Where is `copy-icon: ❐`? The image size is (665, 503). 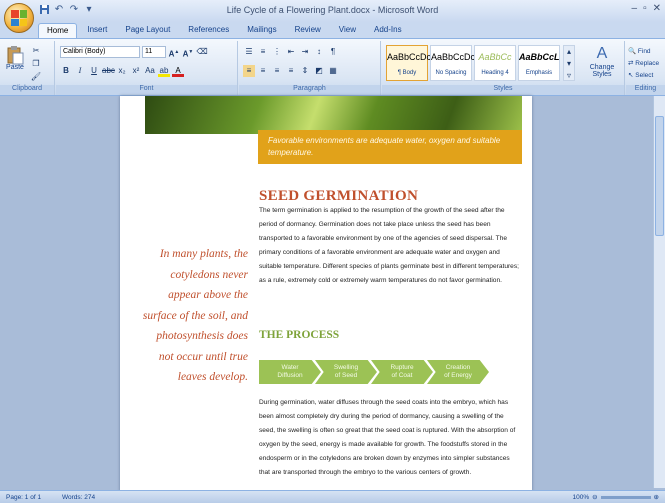 copy-icon: ❐ is located at coordinates (36, 64).